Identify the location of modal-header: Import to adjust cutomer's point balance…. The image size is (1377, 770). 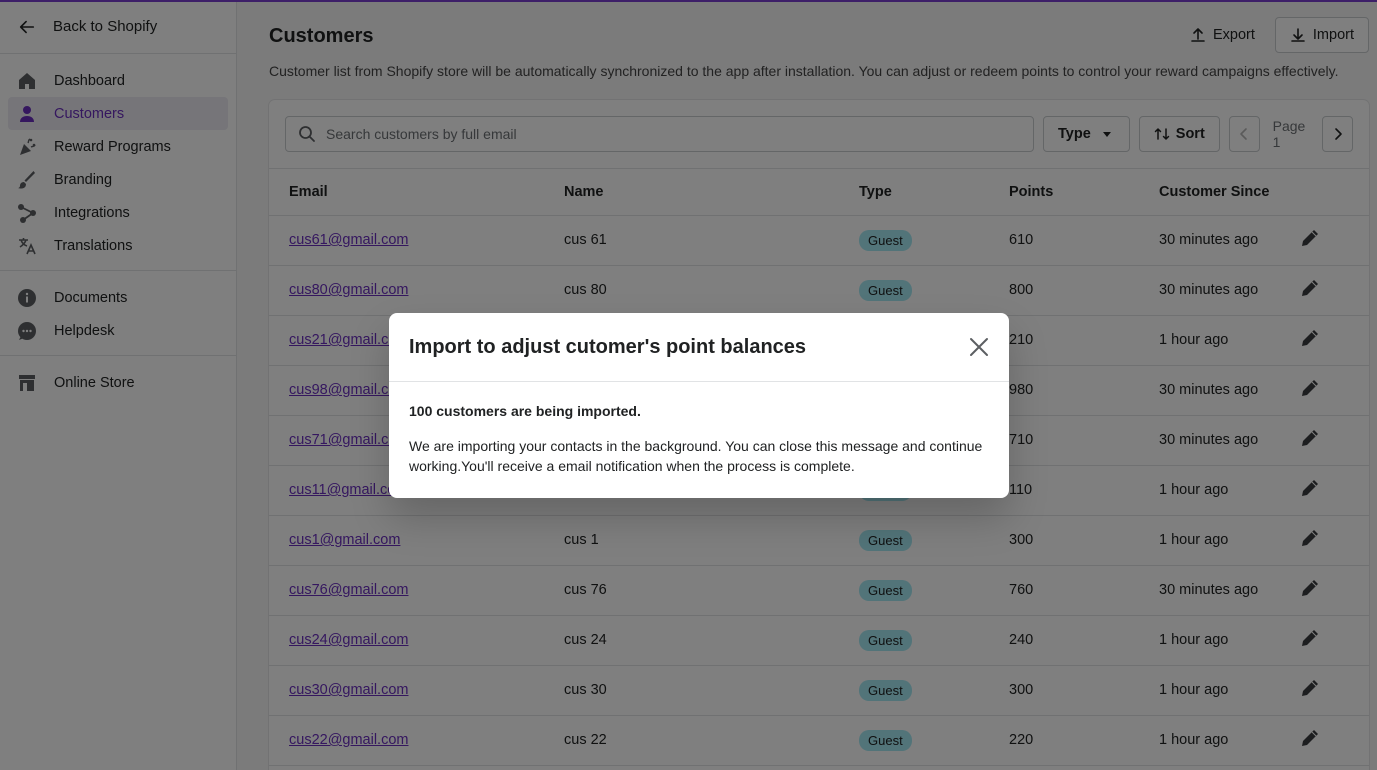
(699, 347).